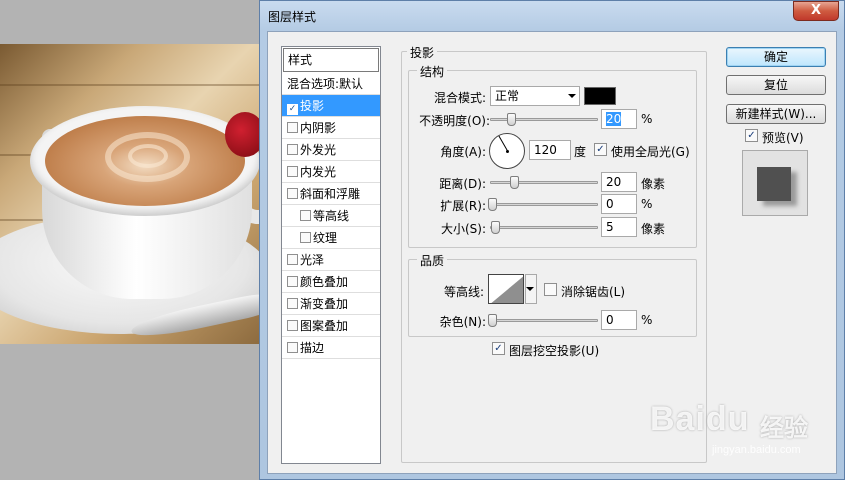 The image size is (845, 480). I want to click on spread-slider, so click(543, 204).